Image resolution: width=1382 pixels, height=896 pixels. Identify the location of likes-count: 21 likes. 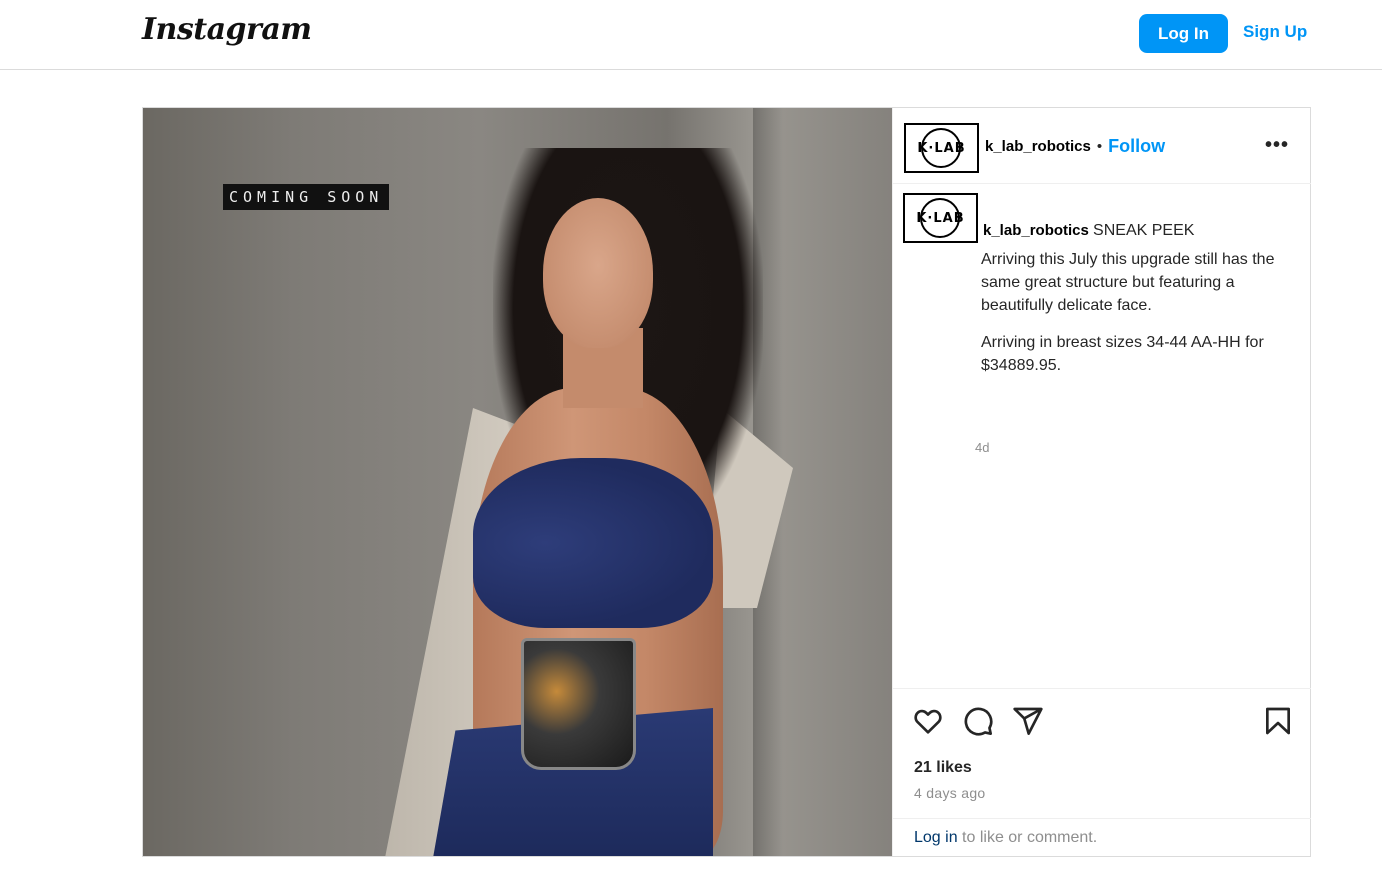
(943, 768).